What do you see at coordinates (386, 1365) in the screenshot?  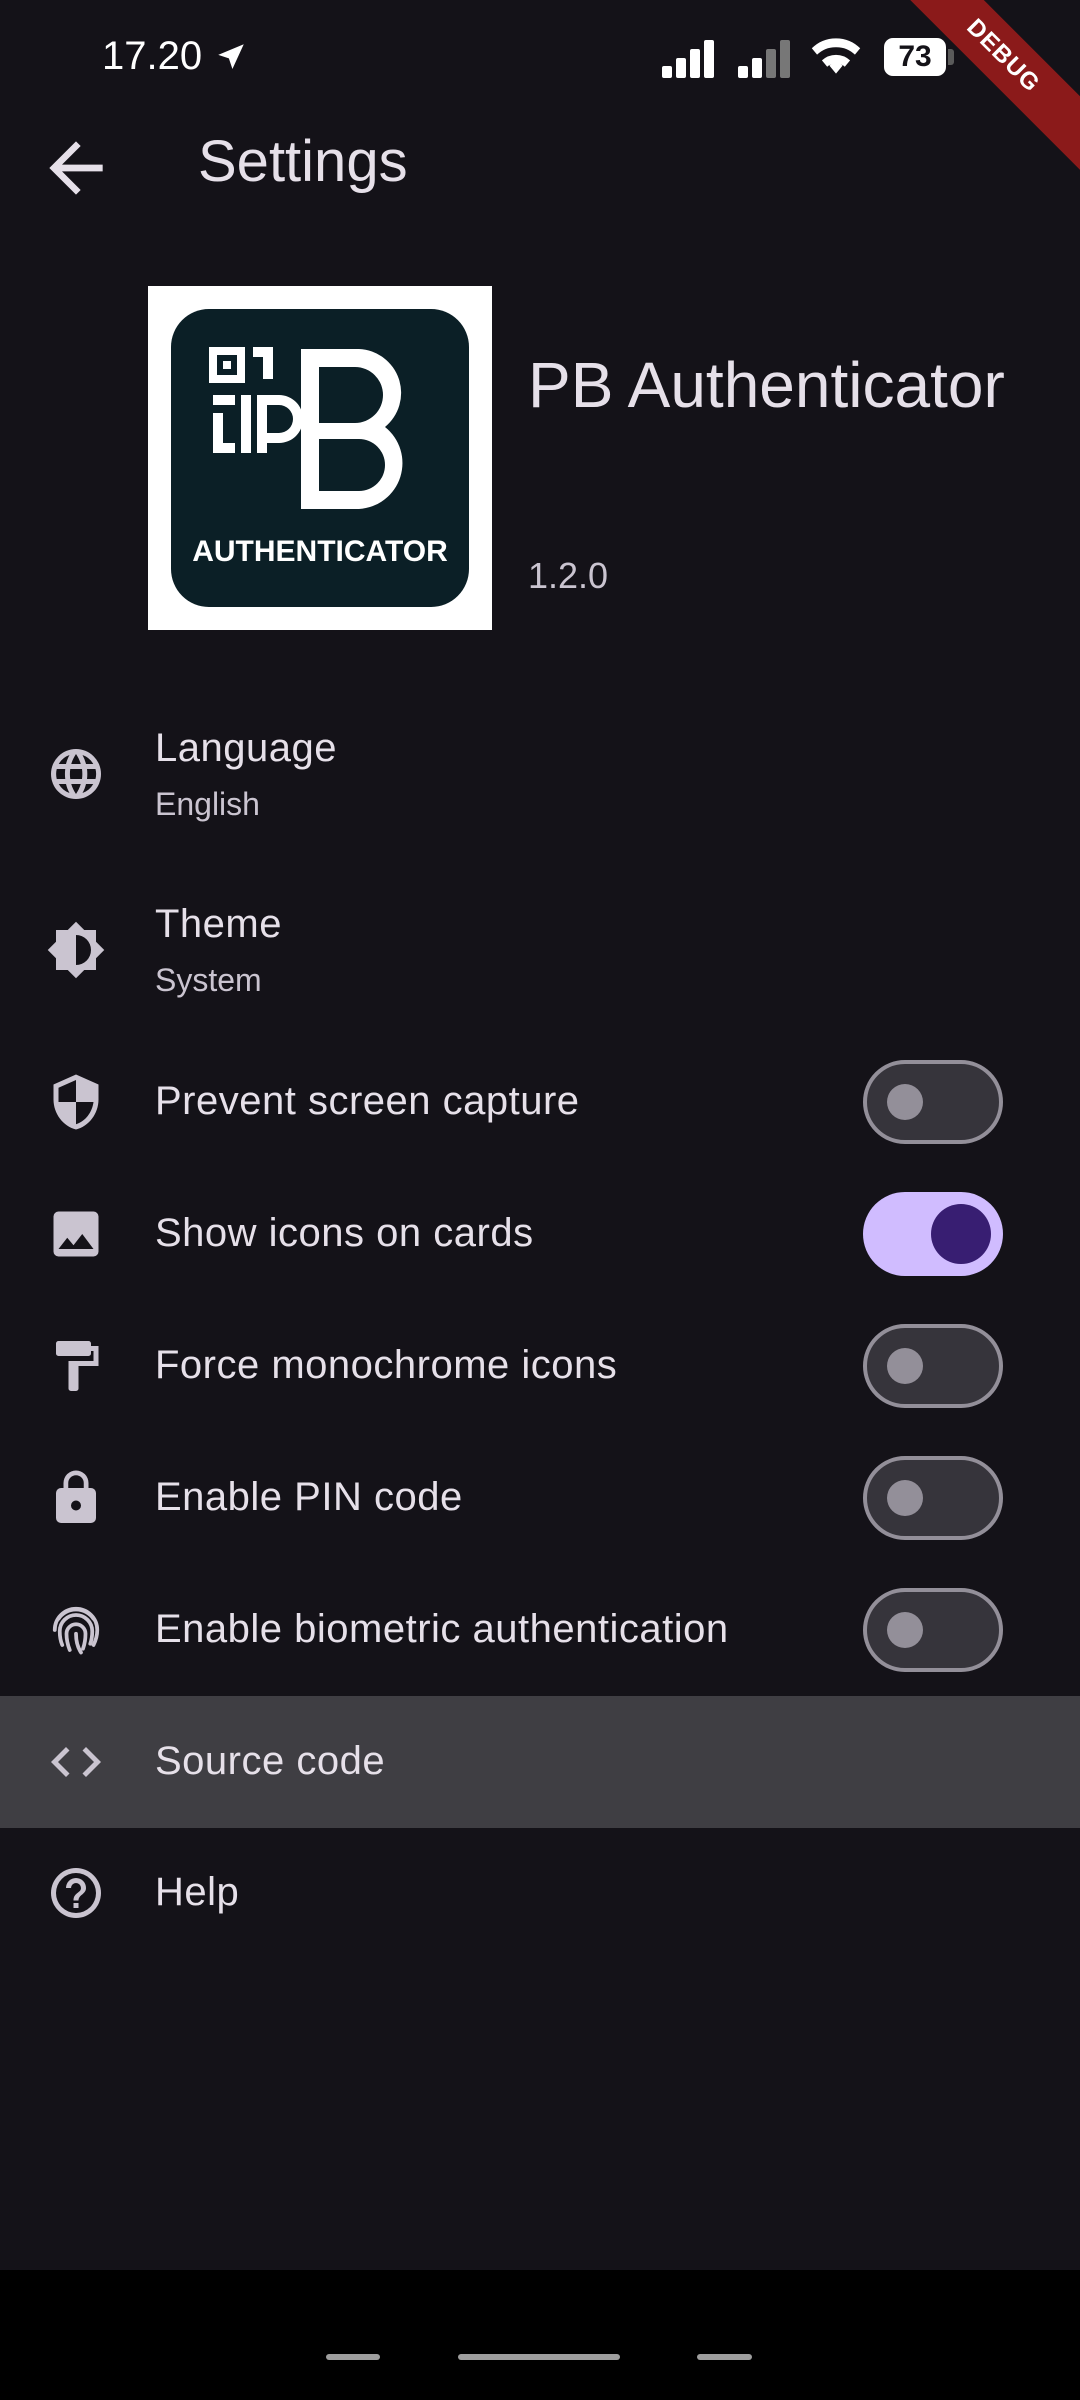 I see `setting-label: Force monochrome icons` at bounding box center [386, 1365].